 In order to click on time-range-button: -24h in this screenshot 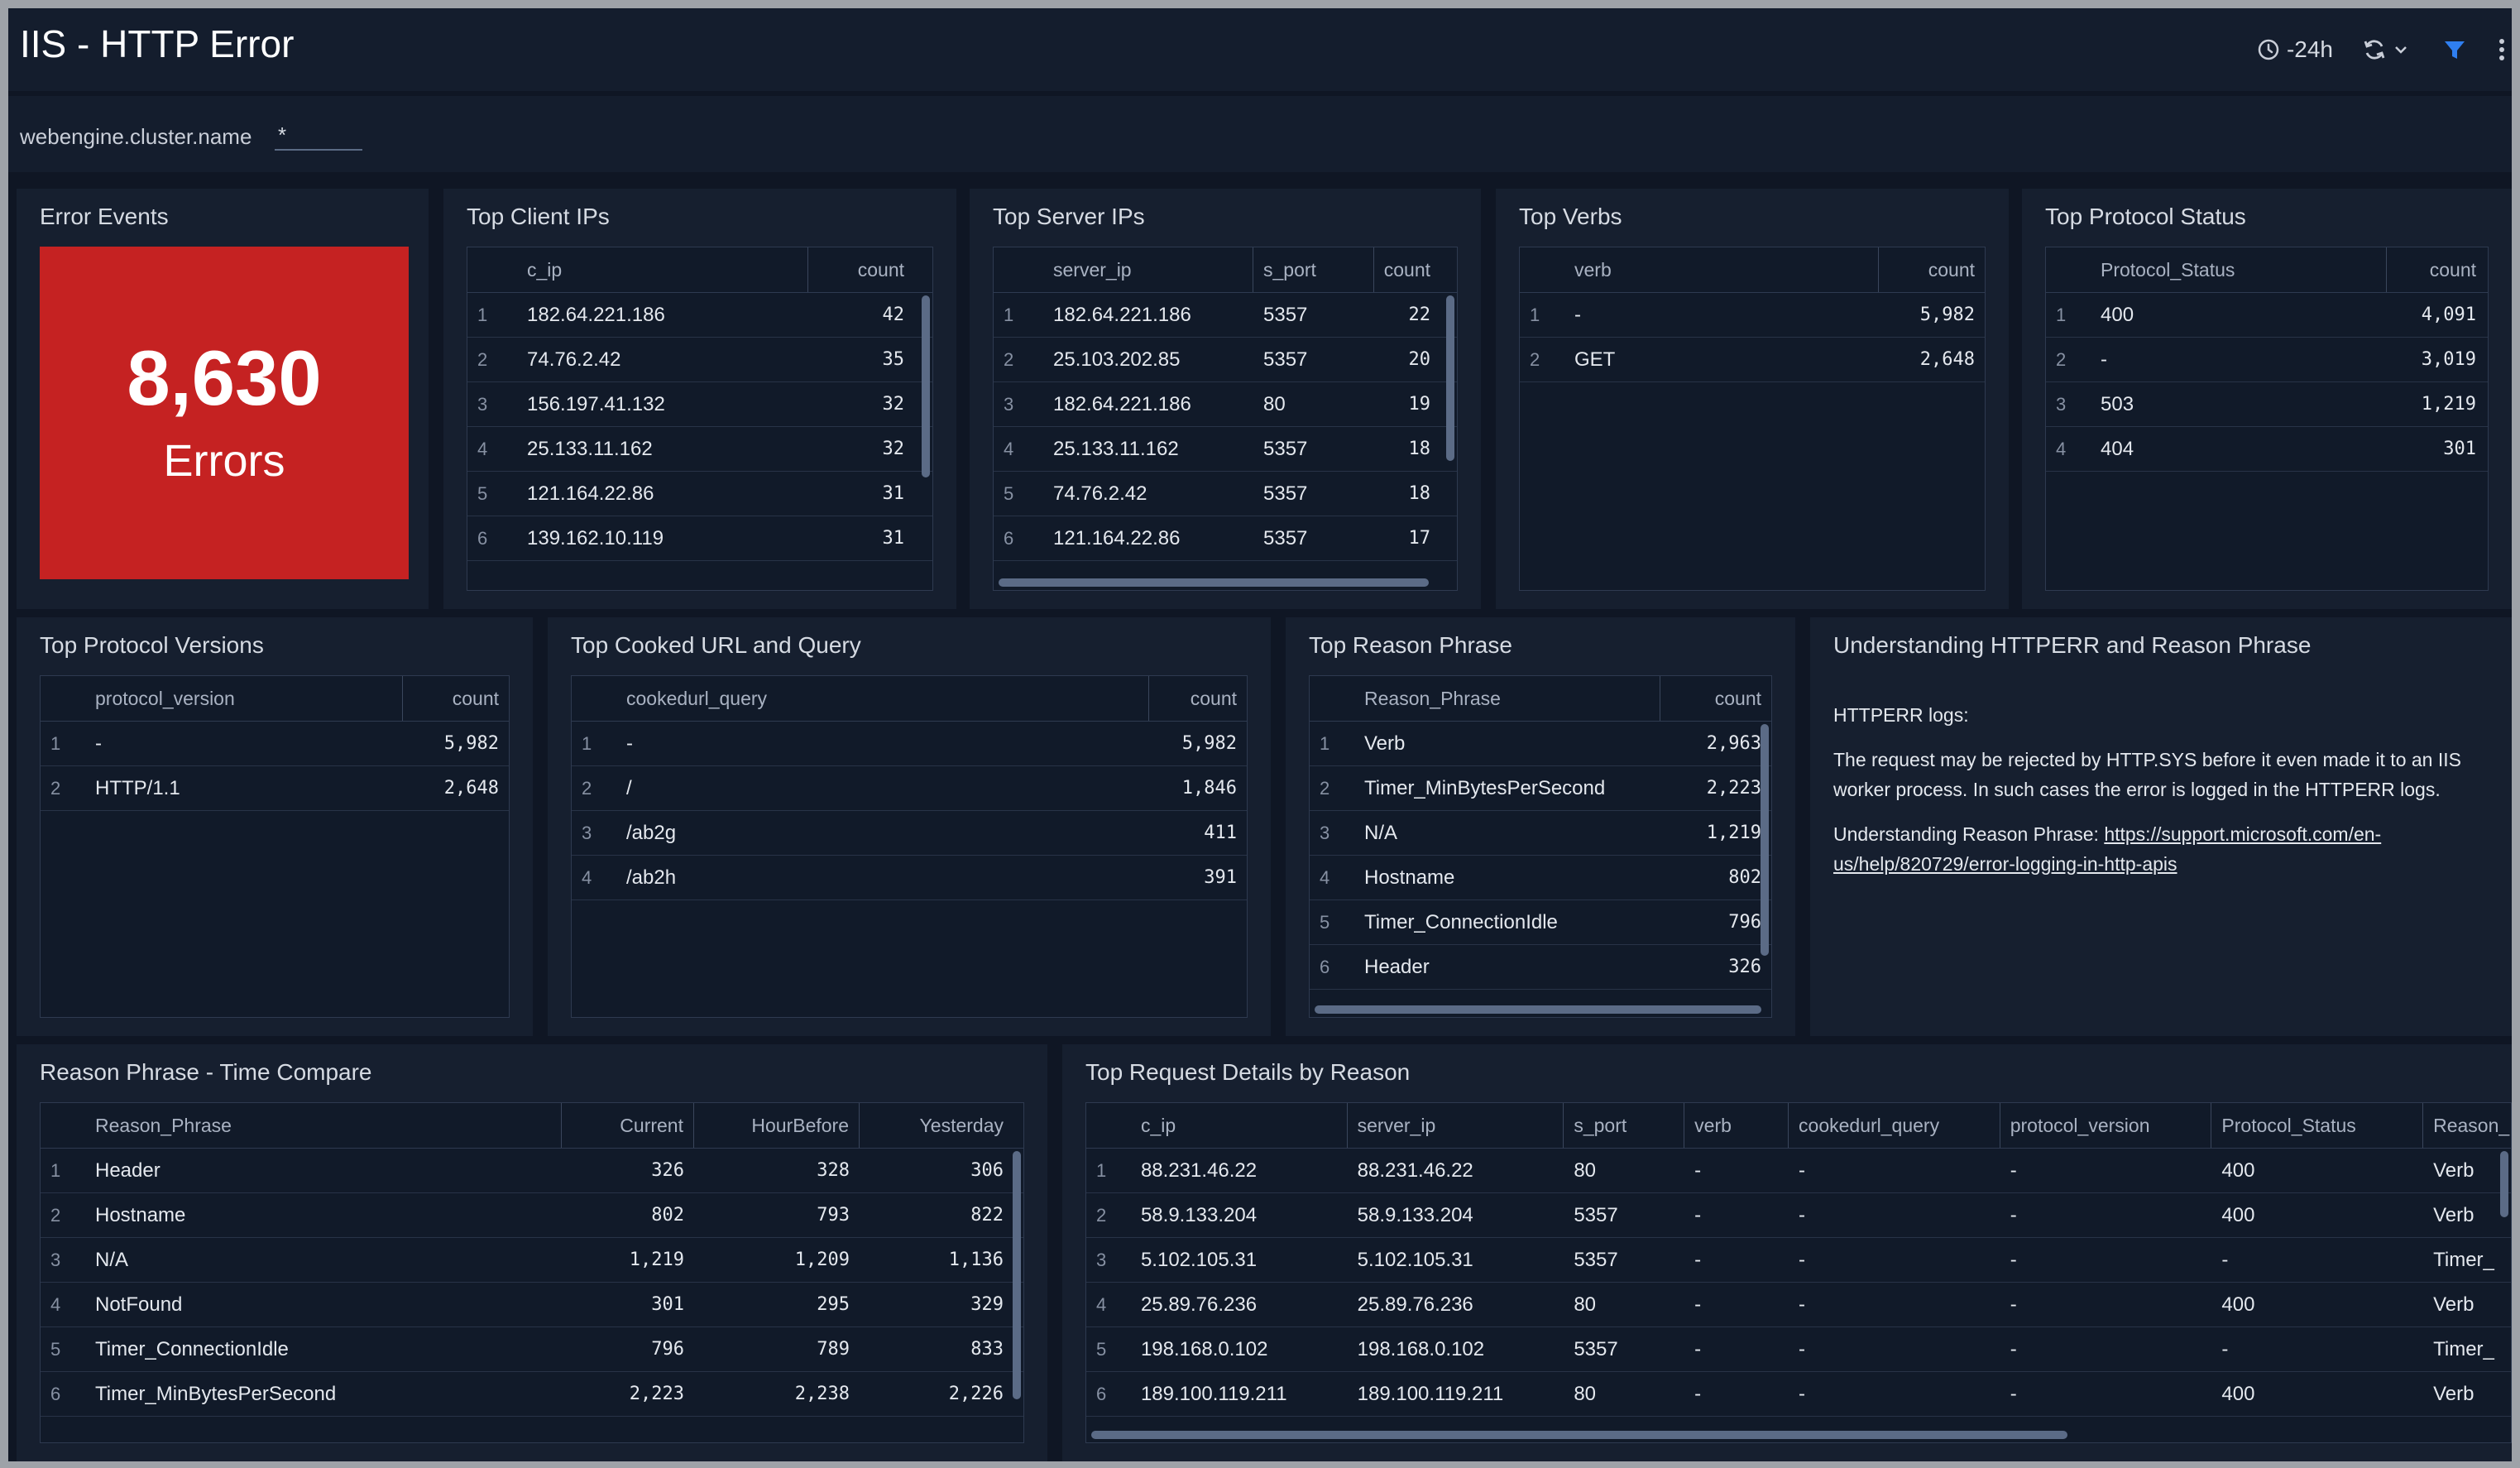, I will do `click(2295, 49)`.